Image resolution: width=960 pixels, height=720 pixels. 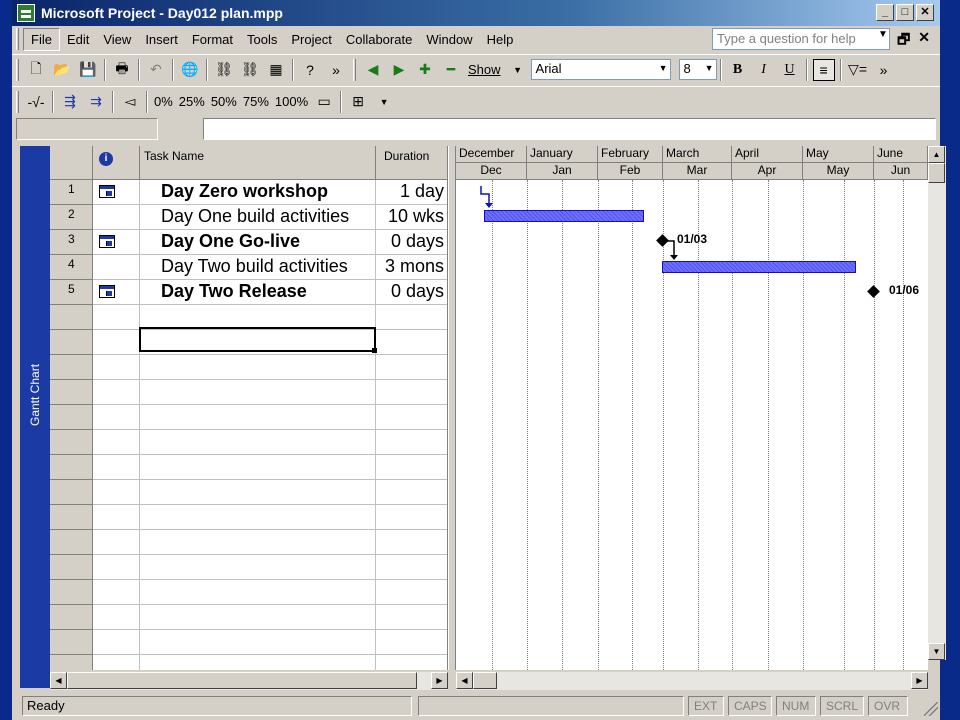 What do you see at coordinates (242, 680) in the screenshot?
I see `sheet-scroll-thumb` at bounding box center [242, 680].